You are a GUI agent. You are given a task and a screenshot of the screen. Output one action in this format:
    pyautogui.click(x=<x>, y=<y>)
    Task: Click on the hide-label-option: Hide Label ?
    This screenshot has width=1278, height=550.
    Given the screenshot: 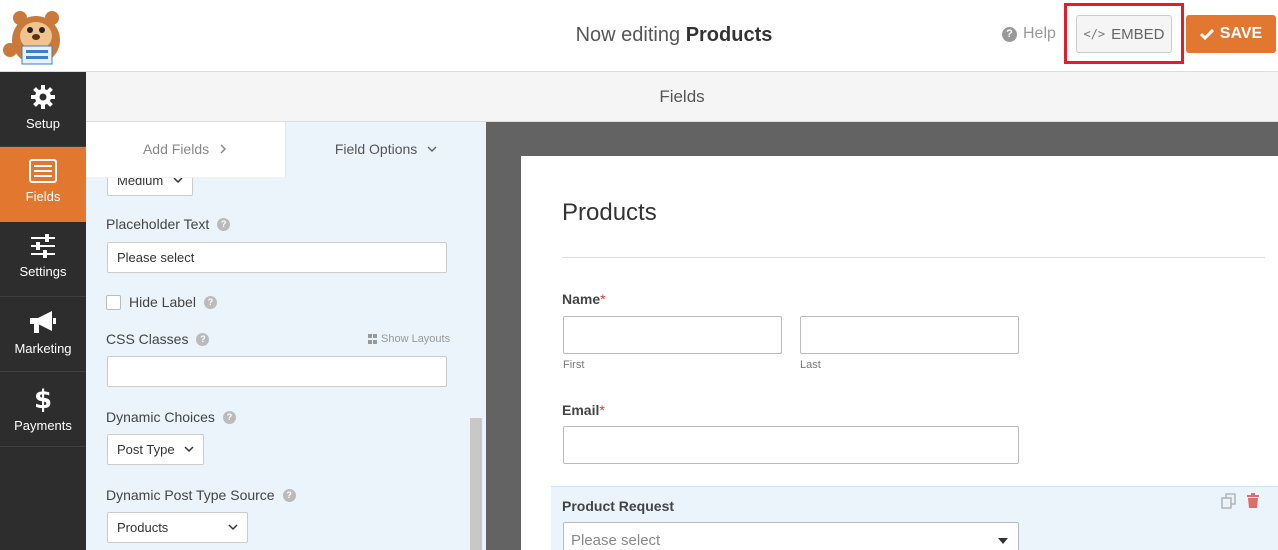 What is the action you would take?
    pyautogui.click(x=161, y=302)
    